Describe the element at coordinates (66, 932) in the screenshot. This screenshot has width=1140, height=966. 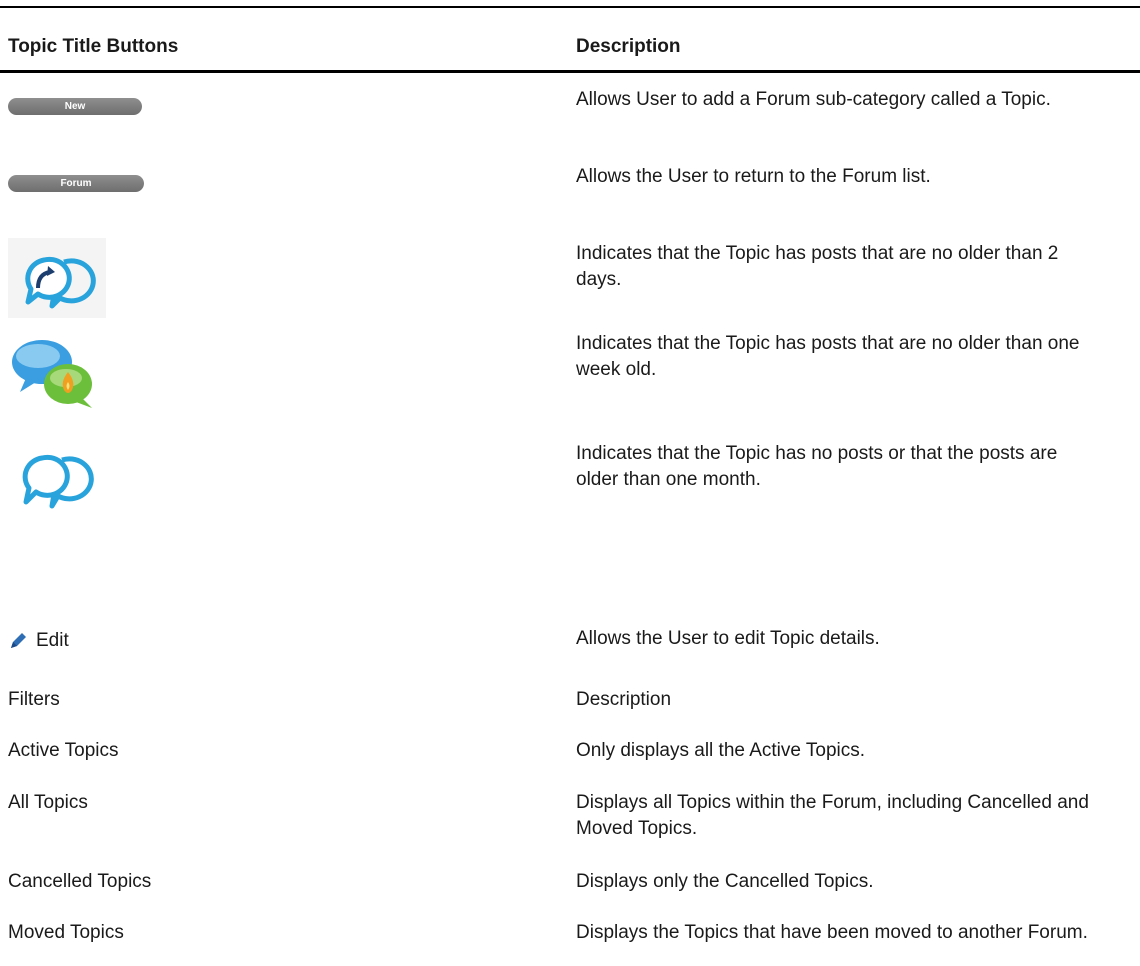
I see `filter-moved-topics: Moved Topics` at that location.